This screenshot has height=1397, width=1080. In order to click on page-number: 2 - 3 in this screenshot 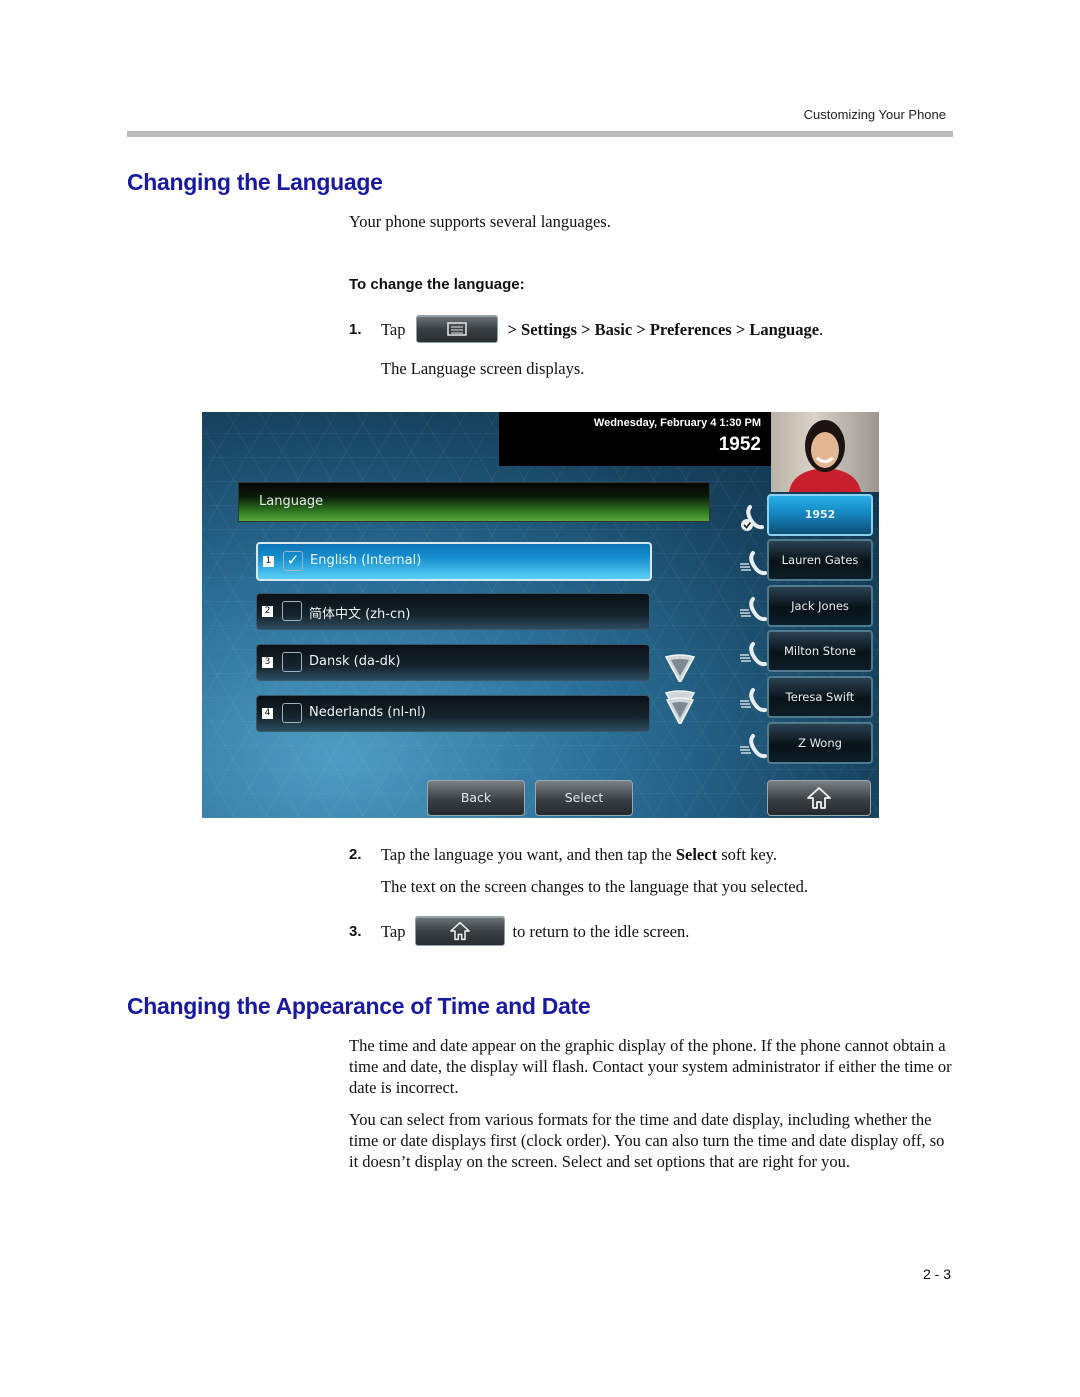, I will do `click(936, 1274)`.